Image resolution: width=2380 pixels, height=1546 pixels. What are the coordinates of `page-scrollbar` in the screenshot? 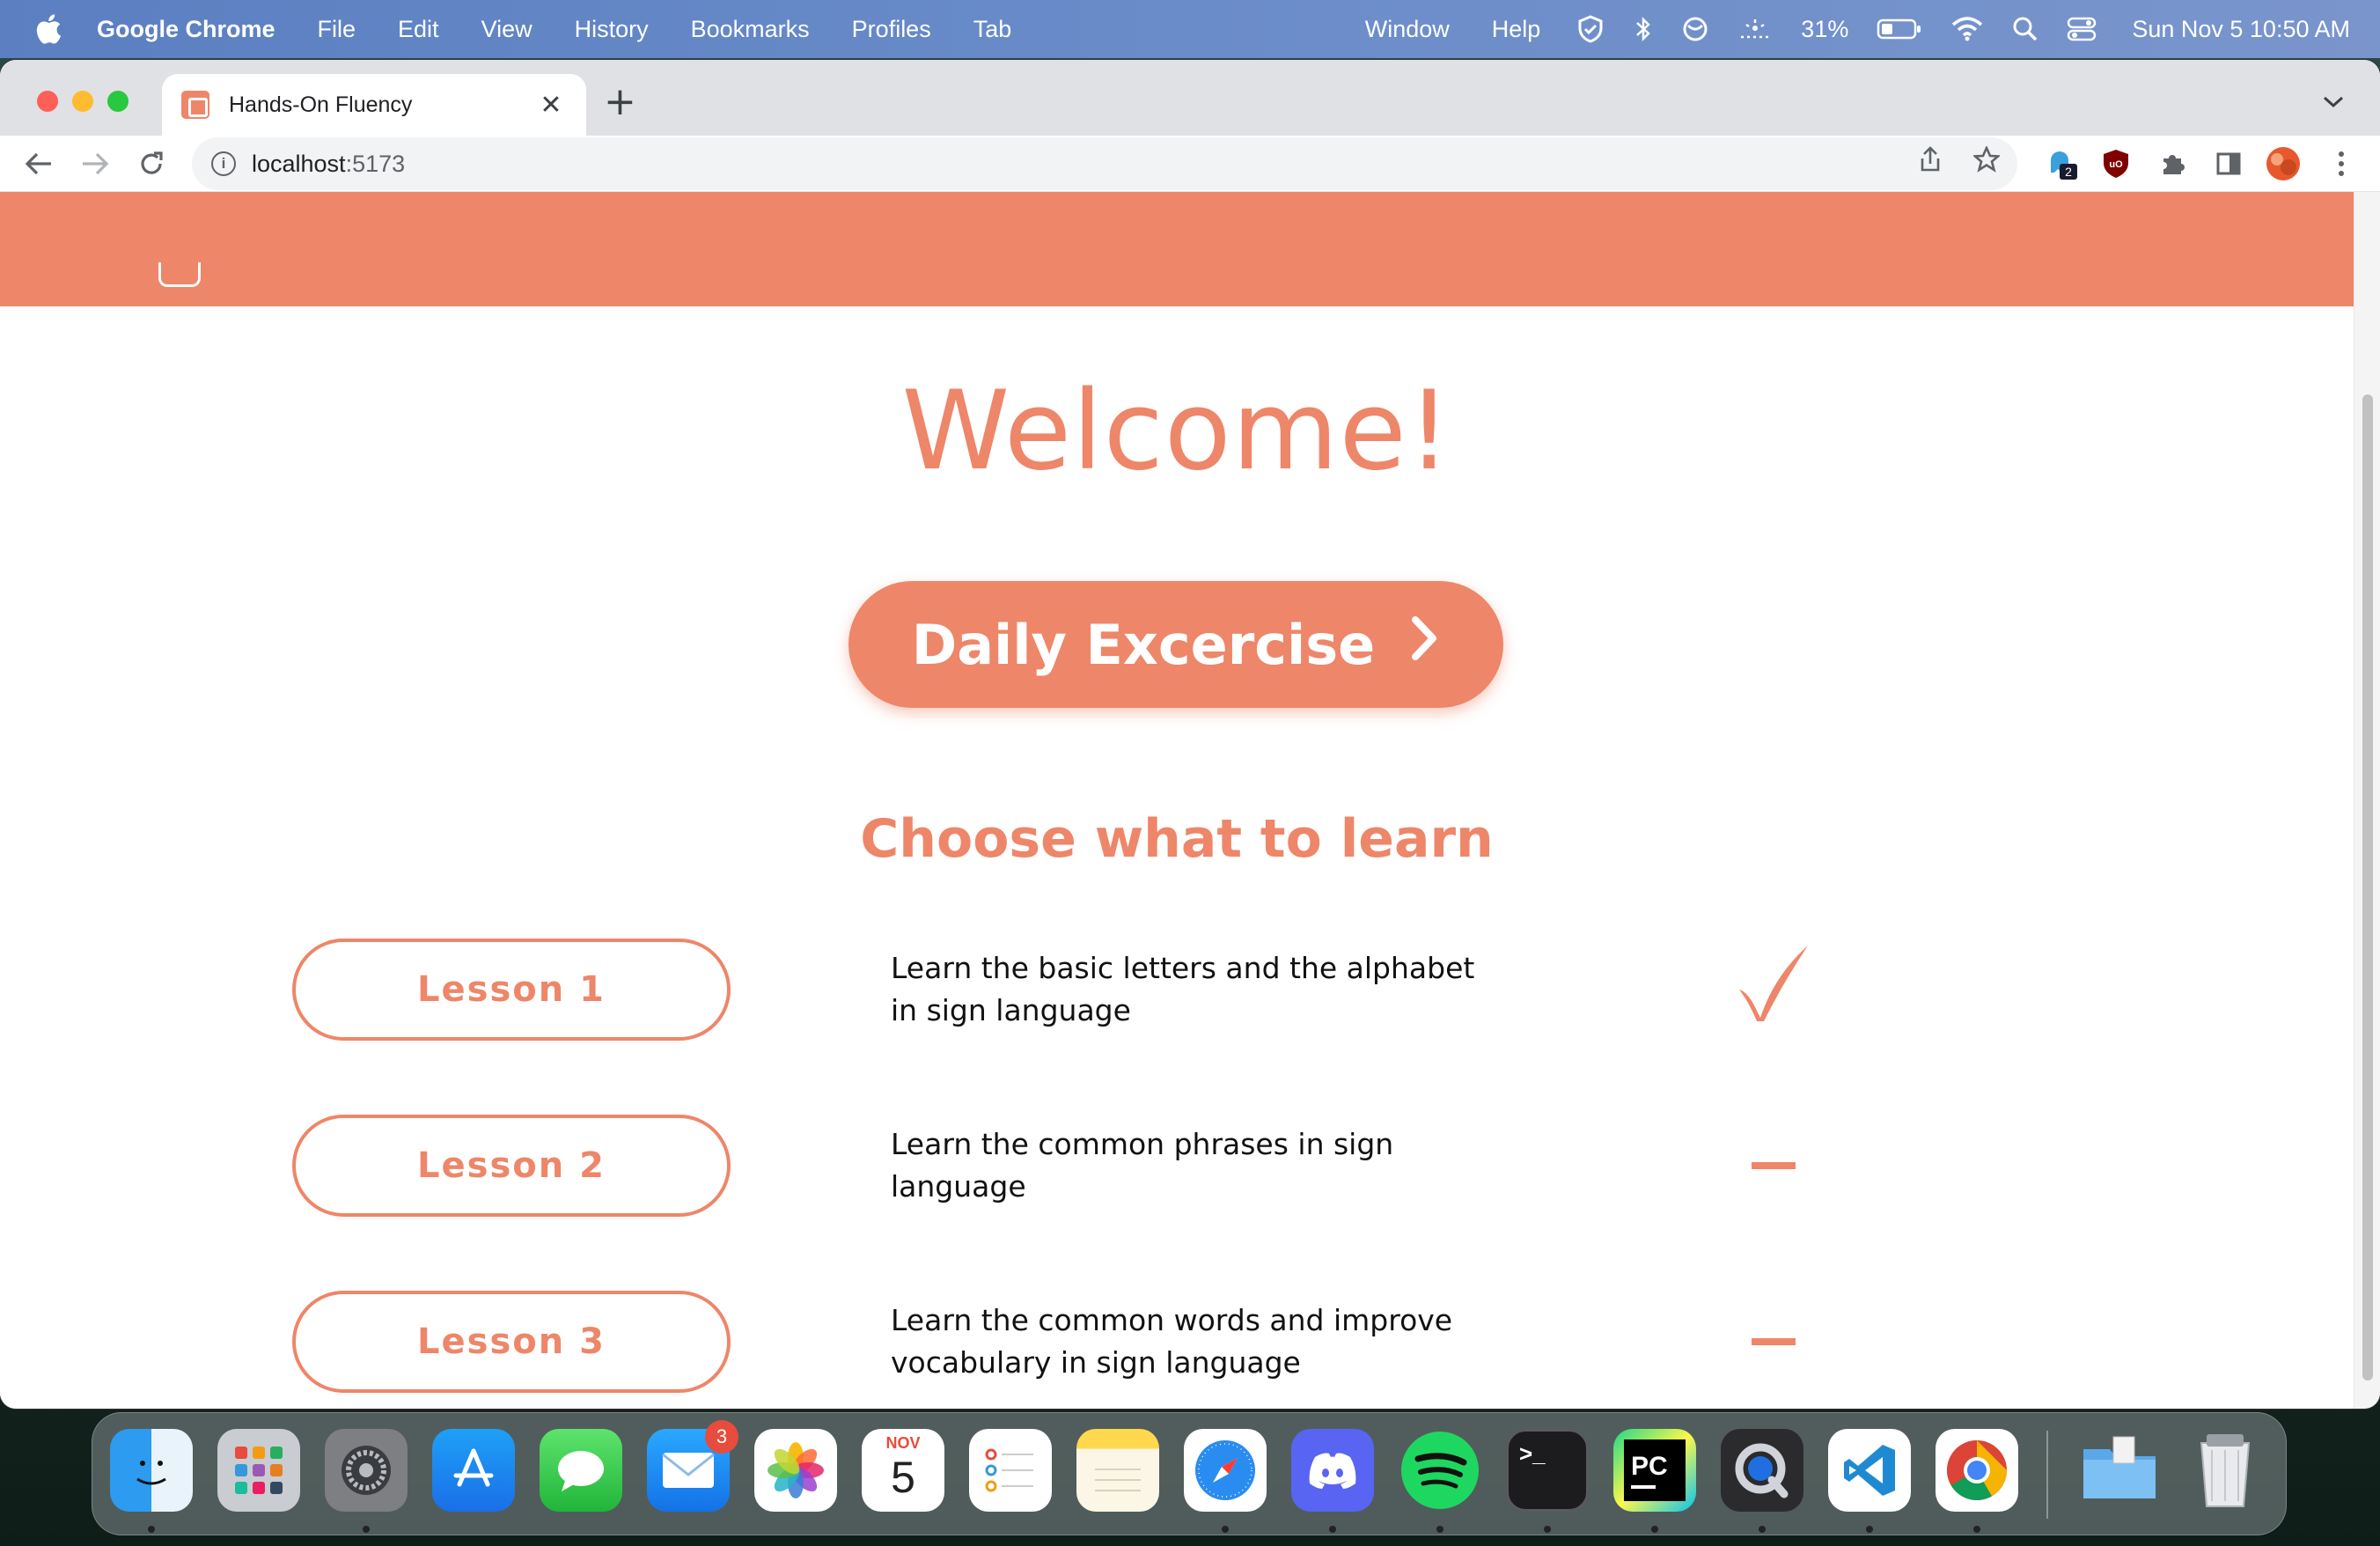 It's located at (2367, 800).